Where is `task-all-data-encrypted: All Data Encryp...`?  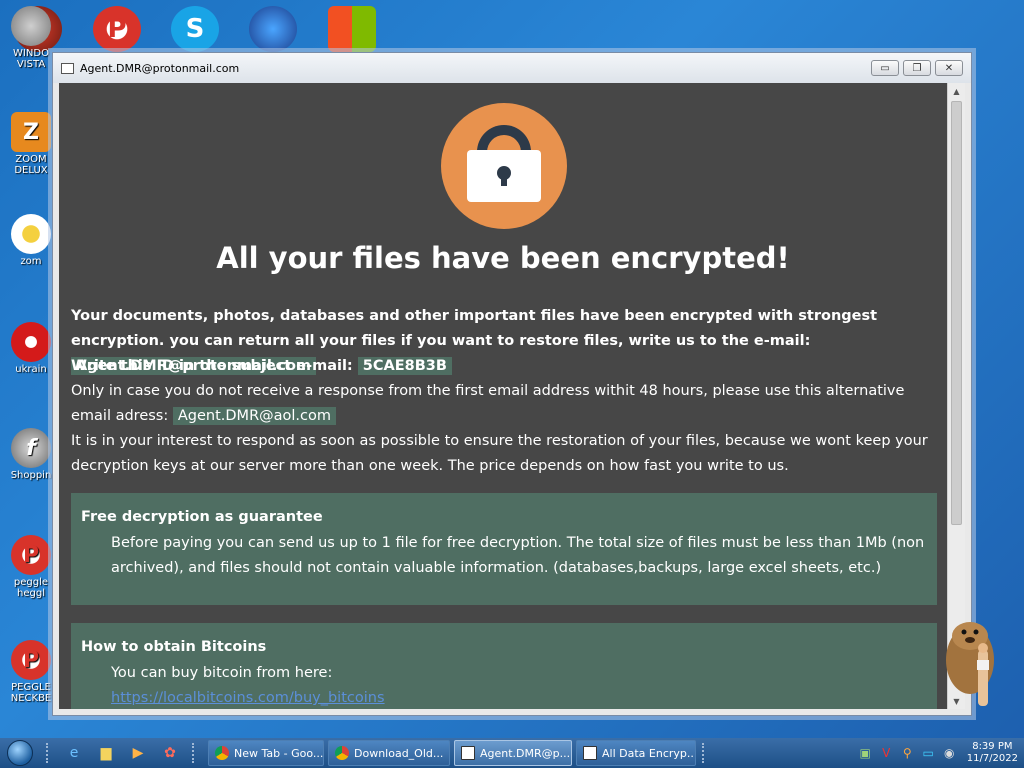
task-all-data-encrypted: All Data Encryp... is located at coordinates (636, 753).